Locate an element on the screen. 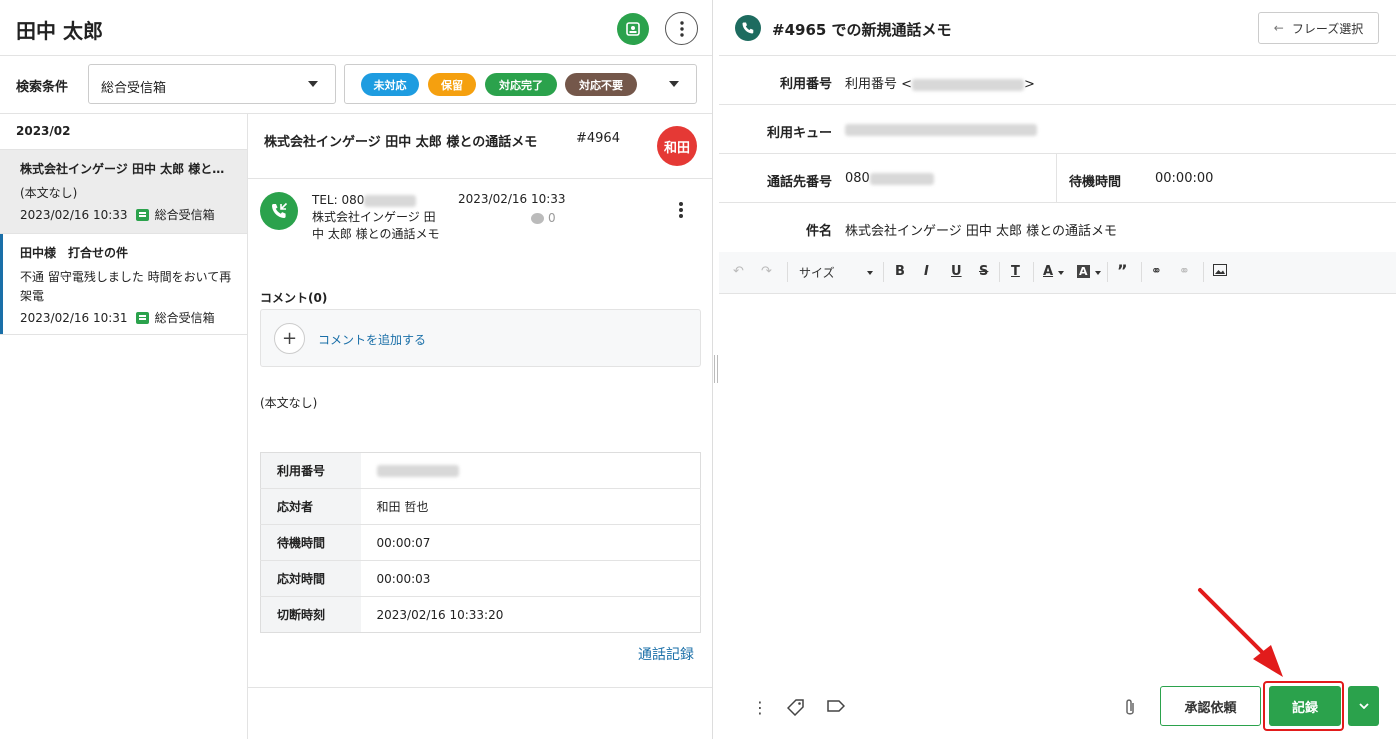 This screenshot has width=1396, height=739. more-options-button is located at coordinates (681, 28).